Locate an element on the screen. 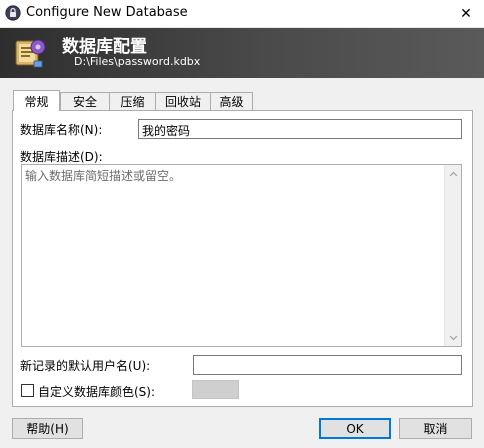 The height and width of the screenshot is (448, 484). cancel-button: 取消 is located at coordinates (435, 428).